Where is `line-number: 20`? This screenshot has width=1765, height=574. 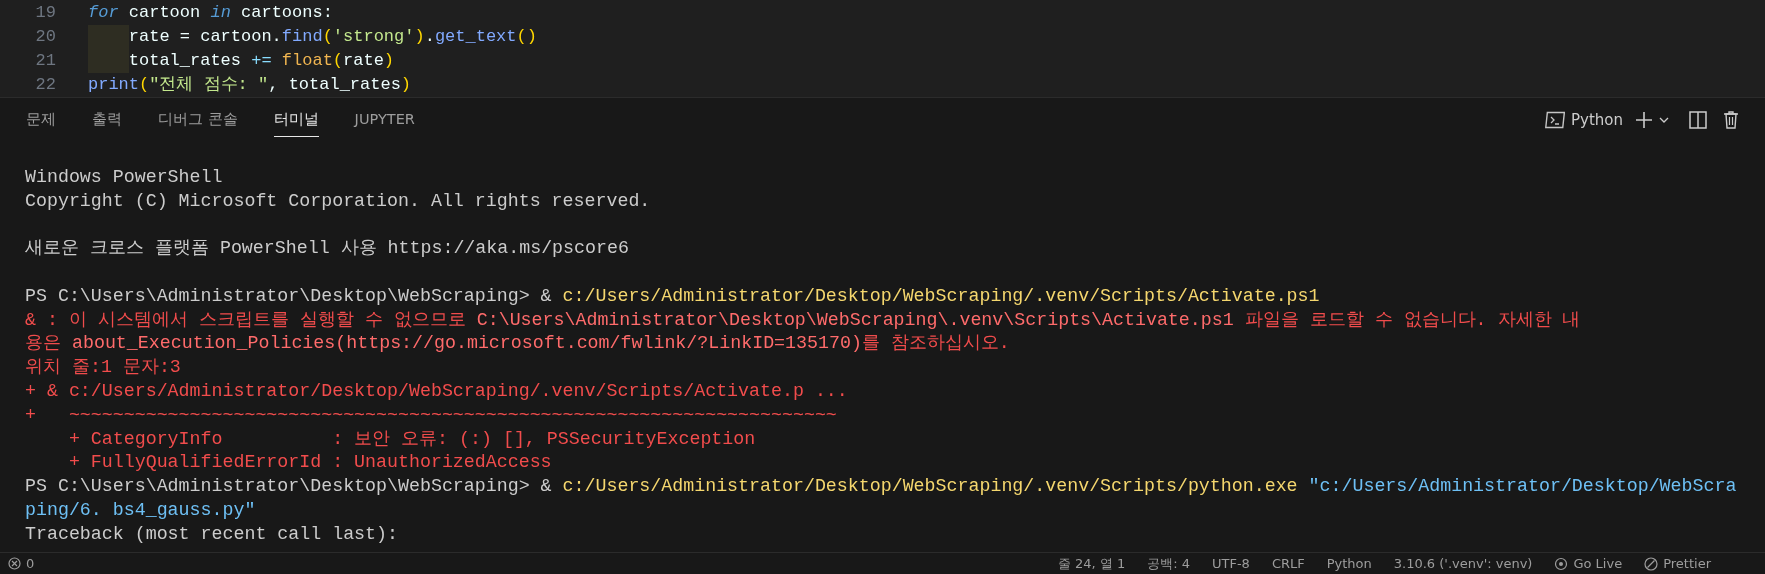 line-number: 20 is located at coordinates (45, 37).